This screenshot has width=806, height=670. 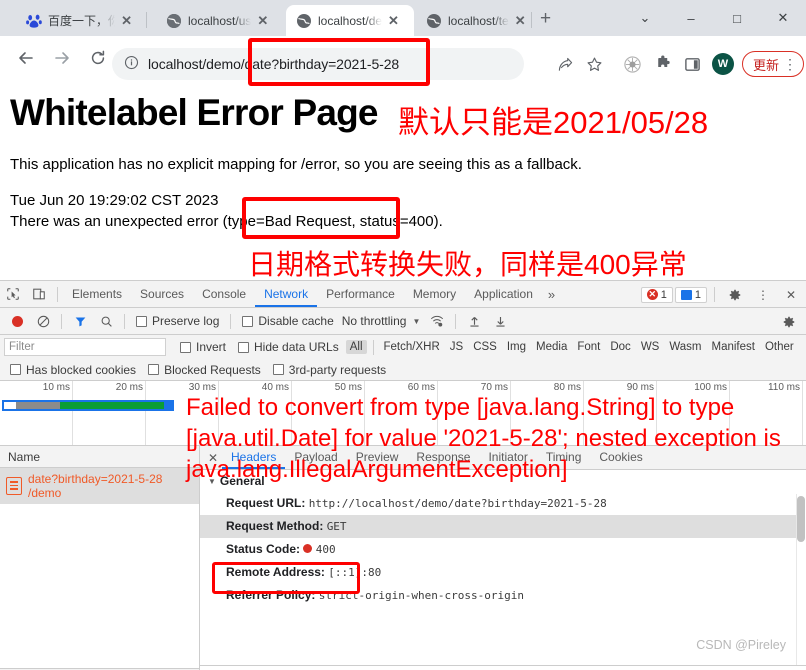 I want to click on filter-type-fetch-xhr: Fetch/XHR, so click(x=412, y=347).